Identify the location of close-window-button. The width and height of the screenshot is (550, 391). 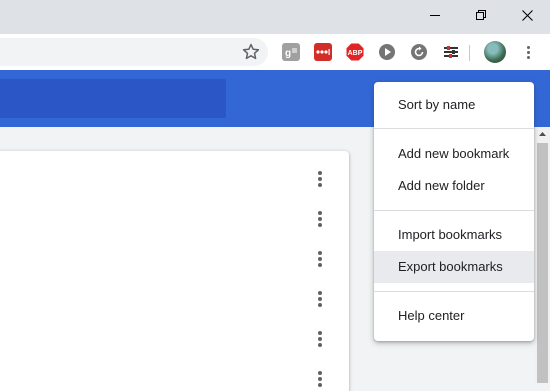
(527, 15).